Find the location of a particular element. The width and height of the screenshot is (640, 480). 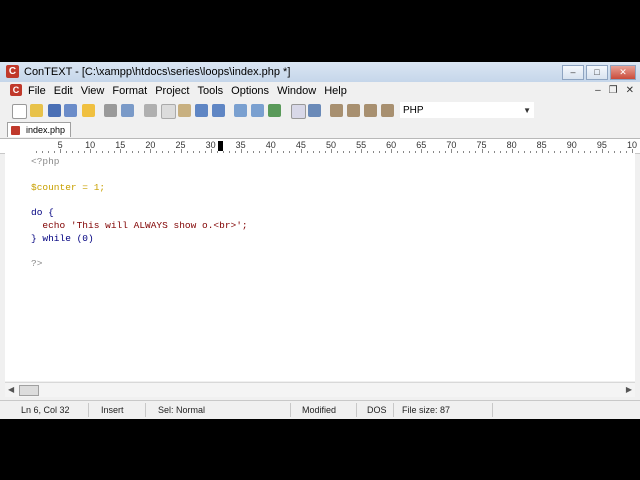

ruler-label: 5 is located at coordinates (60, 145).